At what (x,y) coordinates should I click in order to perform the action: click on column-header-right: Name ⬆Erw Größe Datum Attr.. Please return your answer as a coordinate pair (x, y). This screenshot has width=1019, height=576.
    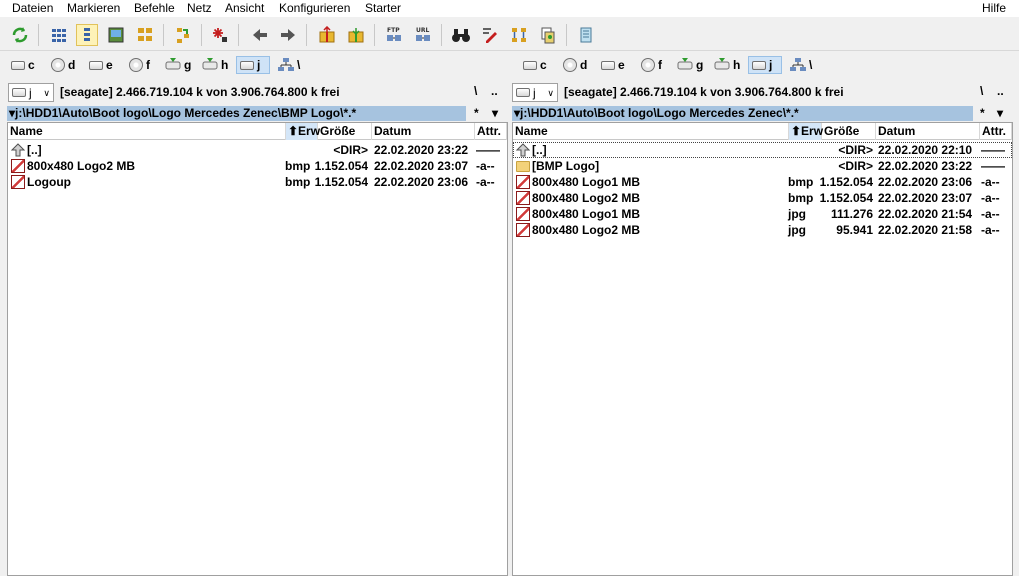
    Looking at the image, I should click on (762, 131).